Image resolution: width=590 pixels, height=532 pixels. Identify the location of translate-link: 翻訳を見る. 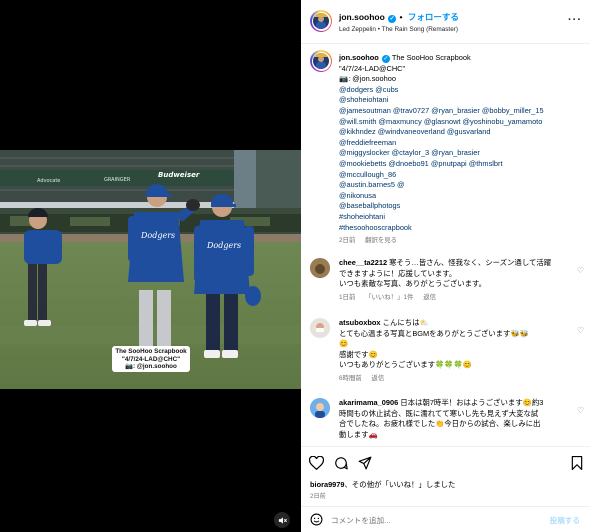
(381, 240).